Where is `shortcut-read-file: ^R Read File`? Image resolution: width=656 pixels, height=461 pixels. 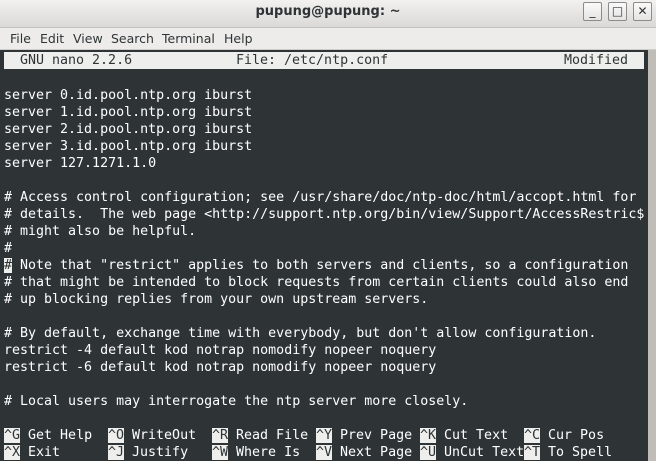 shortcut-read-file: ^R Read File is located at coordinates (260, 435).